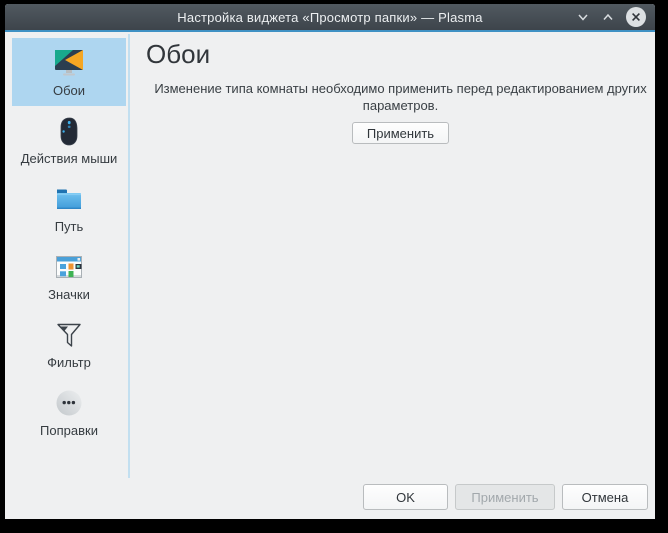 This screenshot has width=668, height=533. I want to click on sidebar-item-path: Путь, so click(69, 208).